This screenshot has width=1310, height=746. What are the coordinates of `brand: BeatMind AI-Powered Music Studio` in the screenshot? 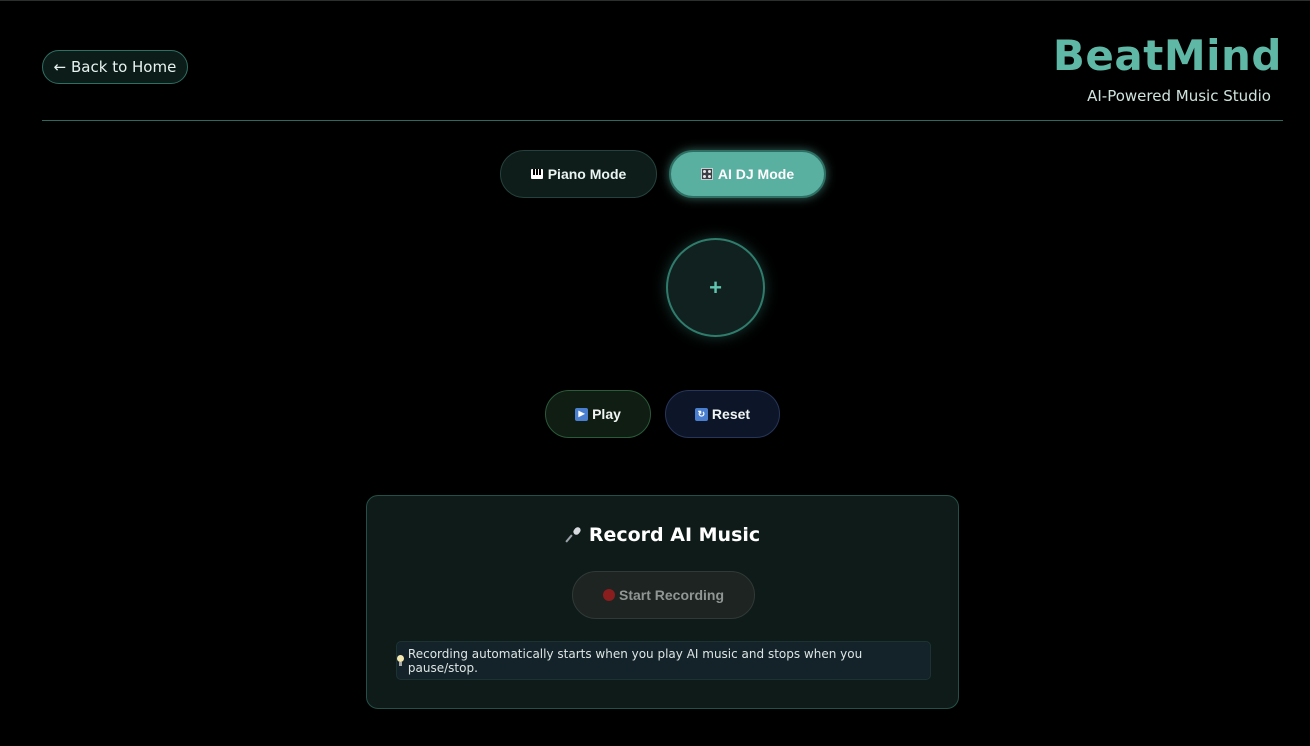 It's located at (1167, 68).